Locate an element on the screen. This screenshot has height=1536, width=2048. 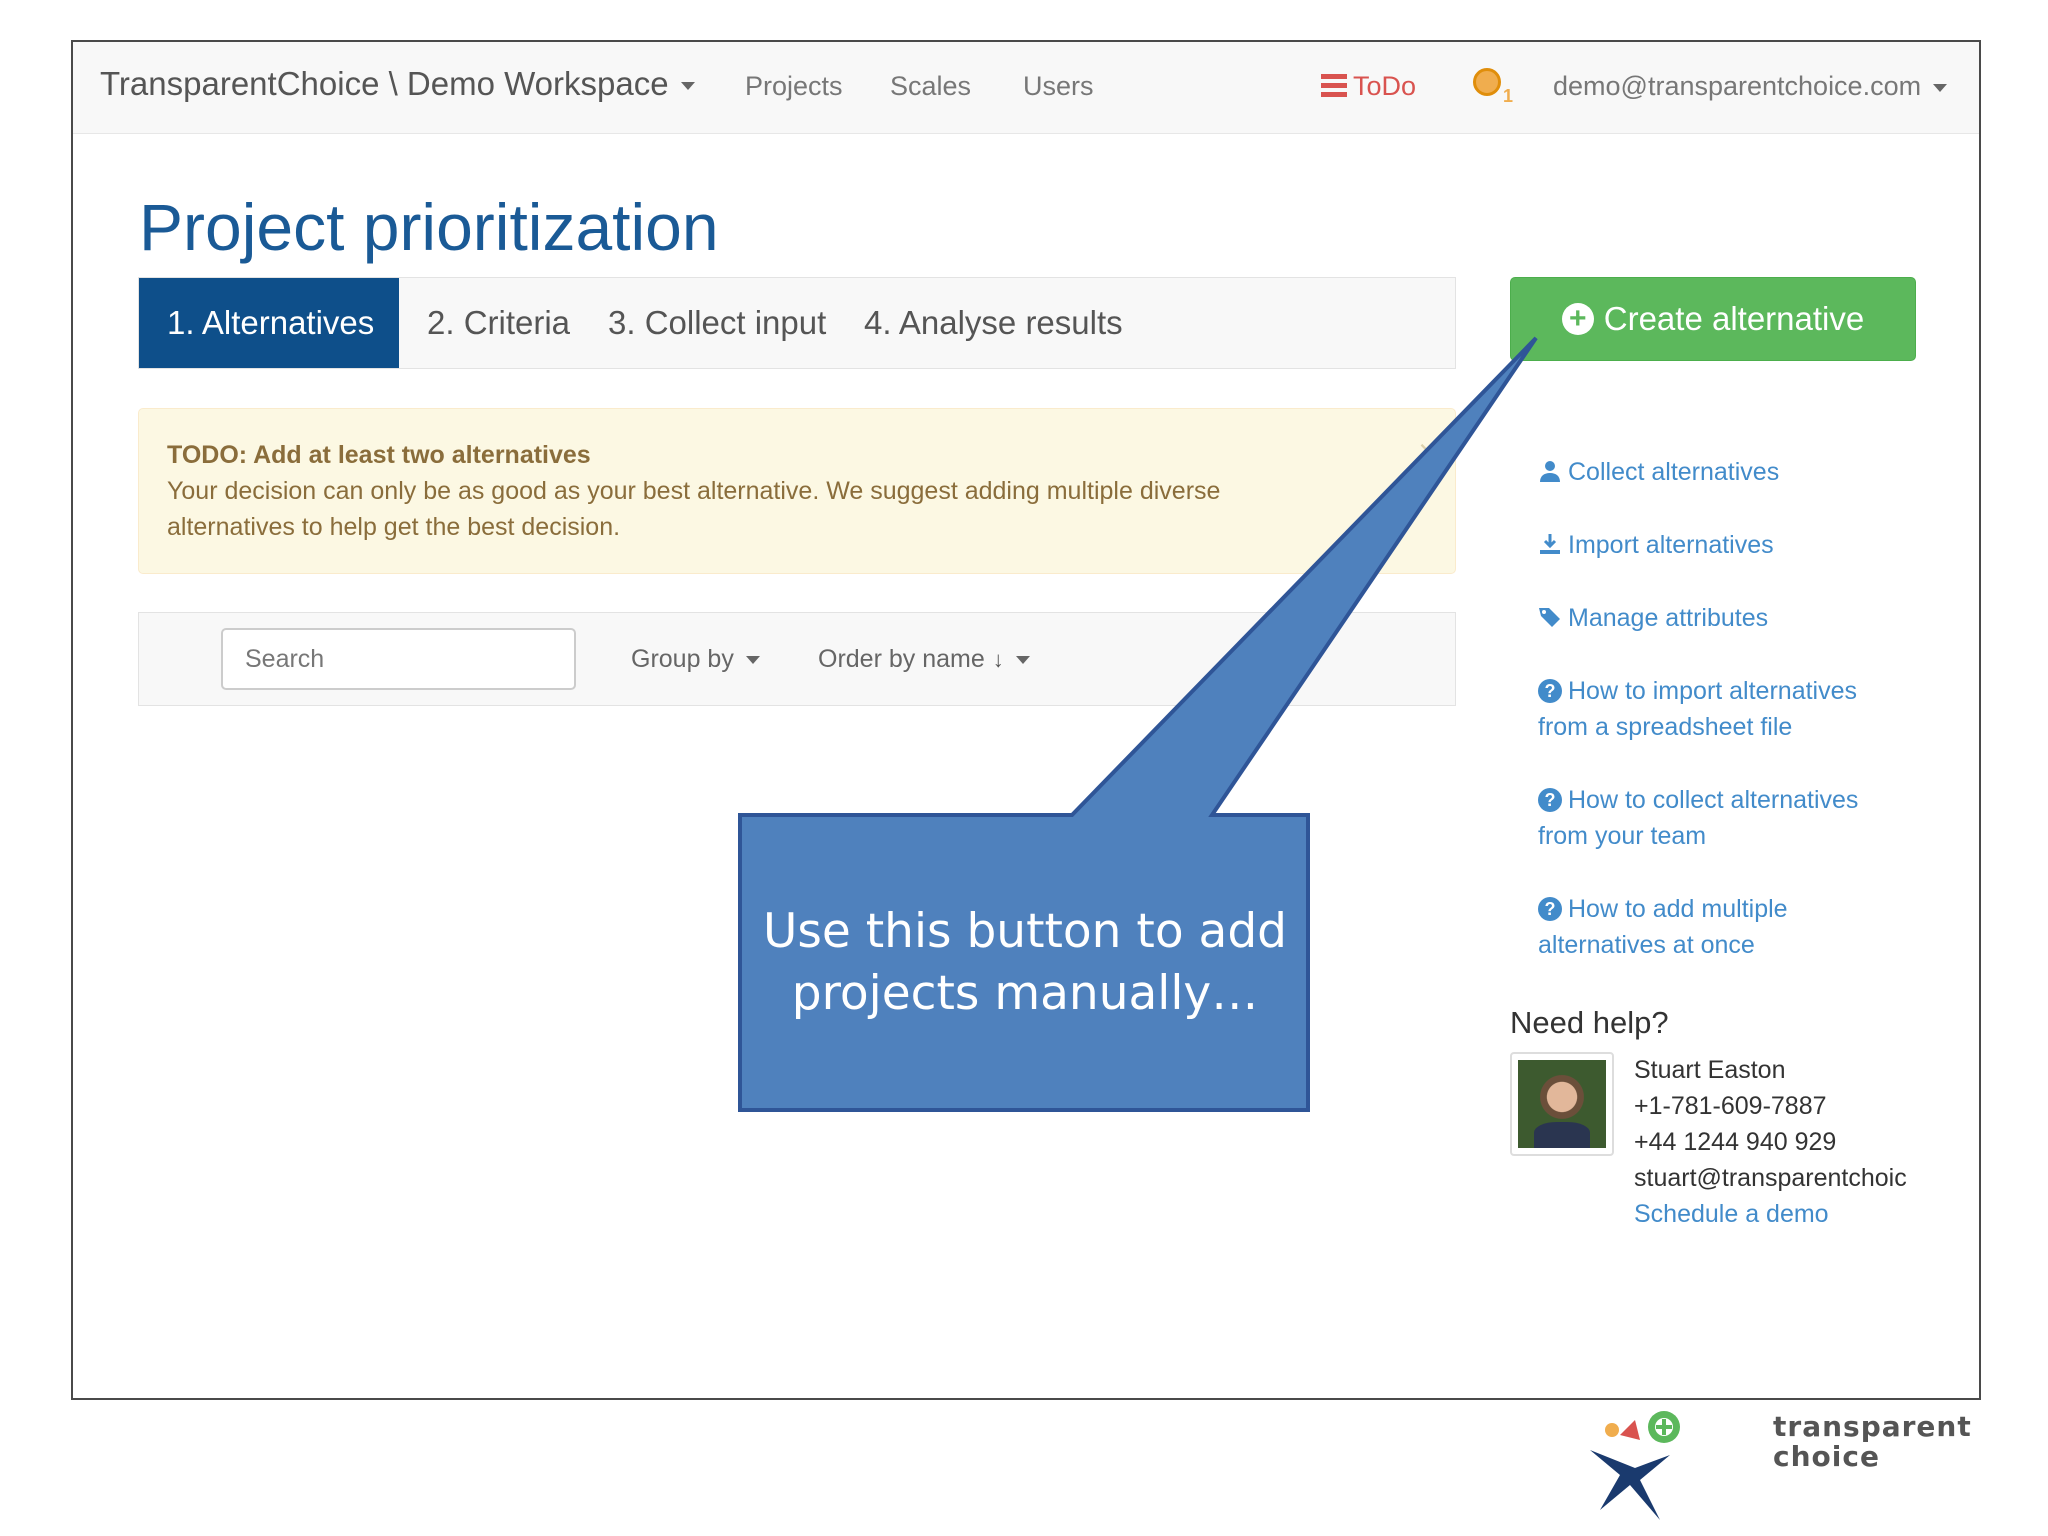
order-by-label: Order by name is located at coordinates (901, 659).